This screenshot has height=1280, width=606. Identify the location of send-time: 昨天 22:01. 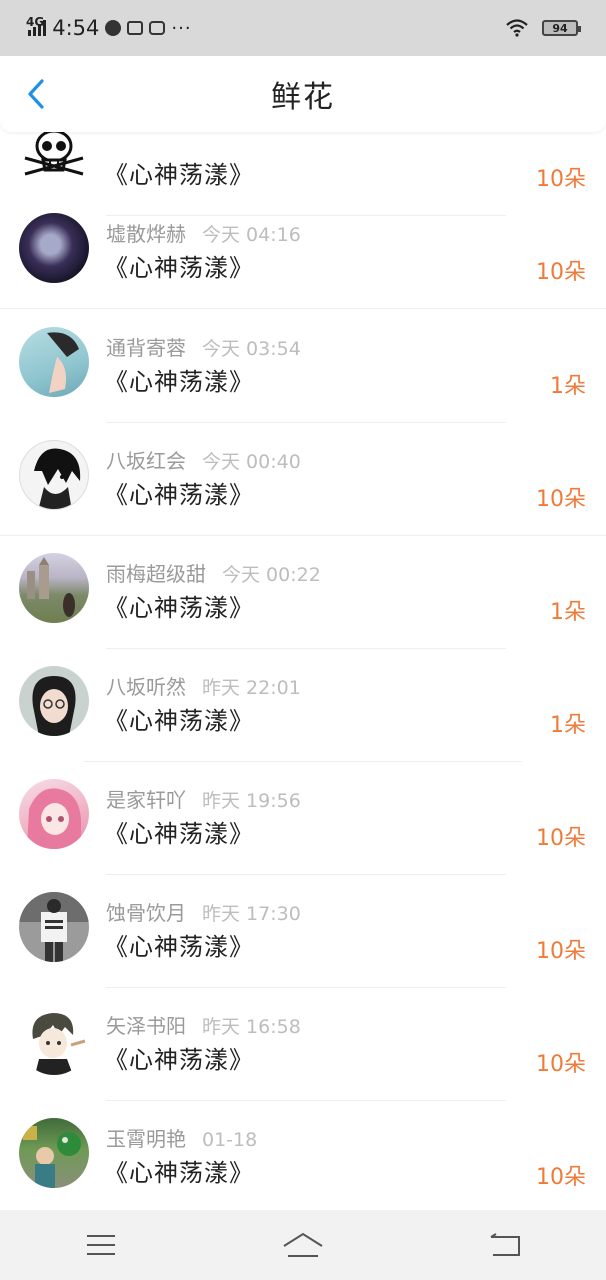
(251, 688).